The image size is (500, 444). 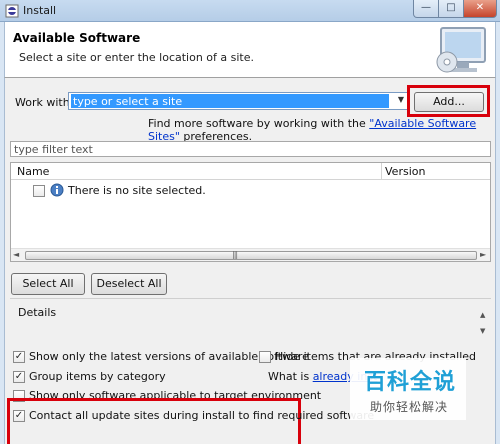 I want to click on watermark-slogan: 助你轻松解决, so click(x=409, y=407).